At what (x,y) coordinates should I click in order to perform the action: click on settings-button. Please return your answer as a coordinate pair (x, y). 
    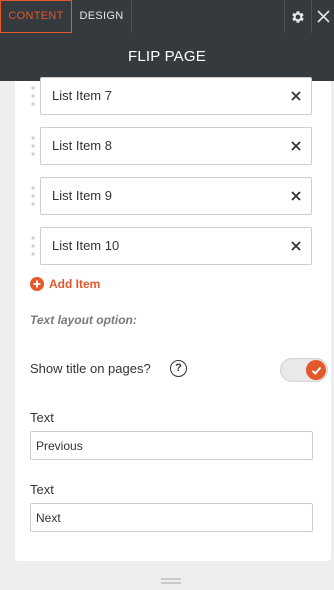
    Looking at the image, I should click on (298, 16).